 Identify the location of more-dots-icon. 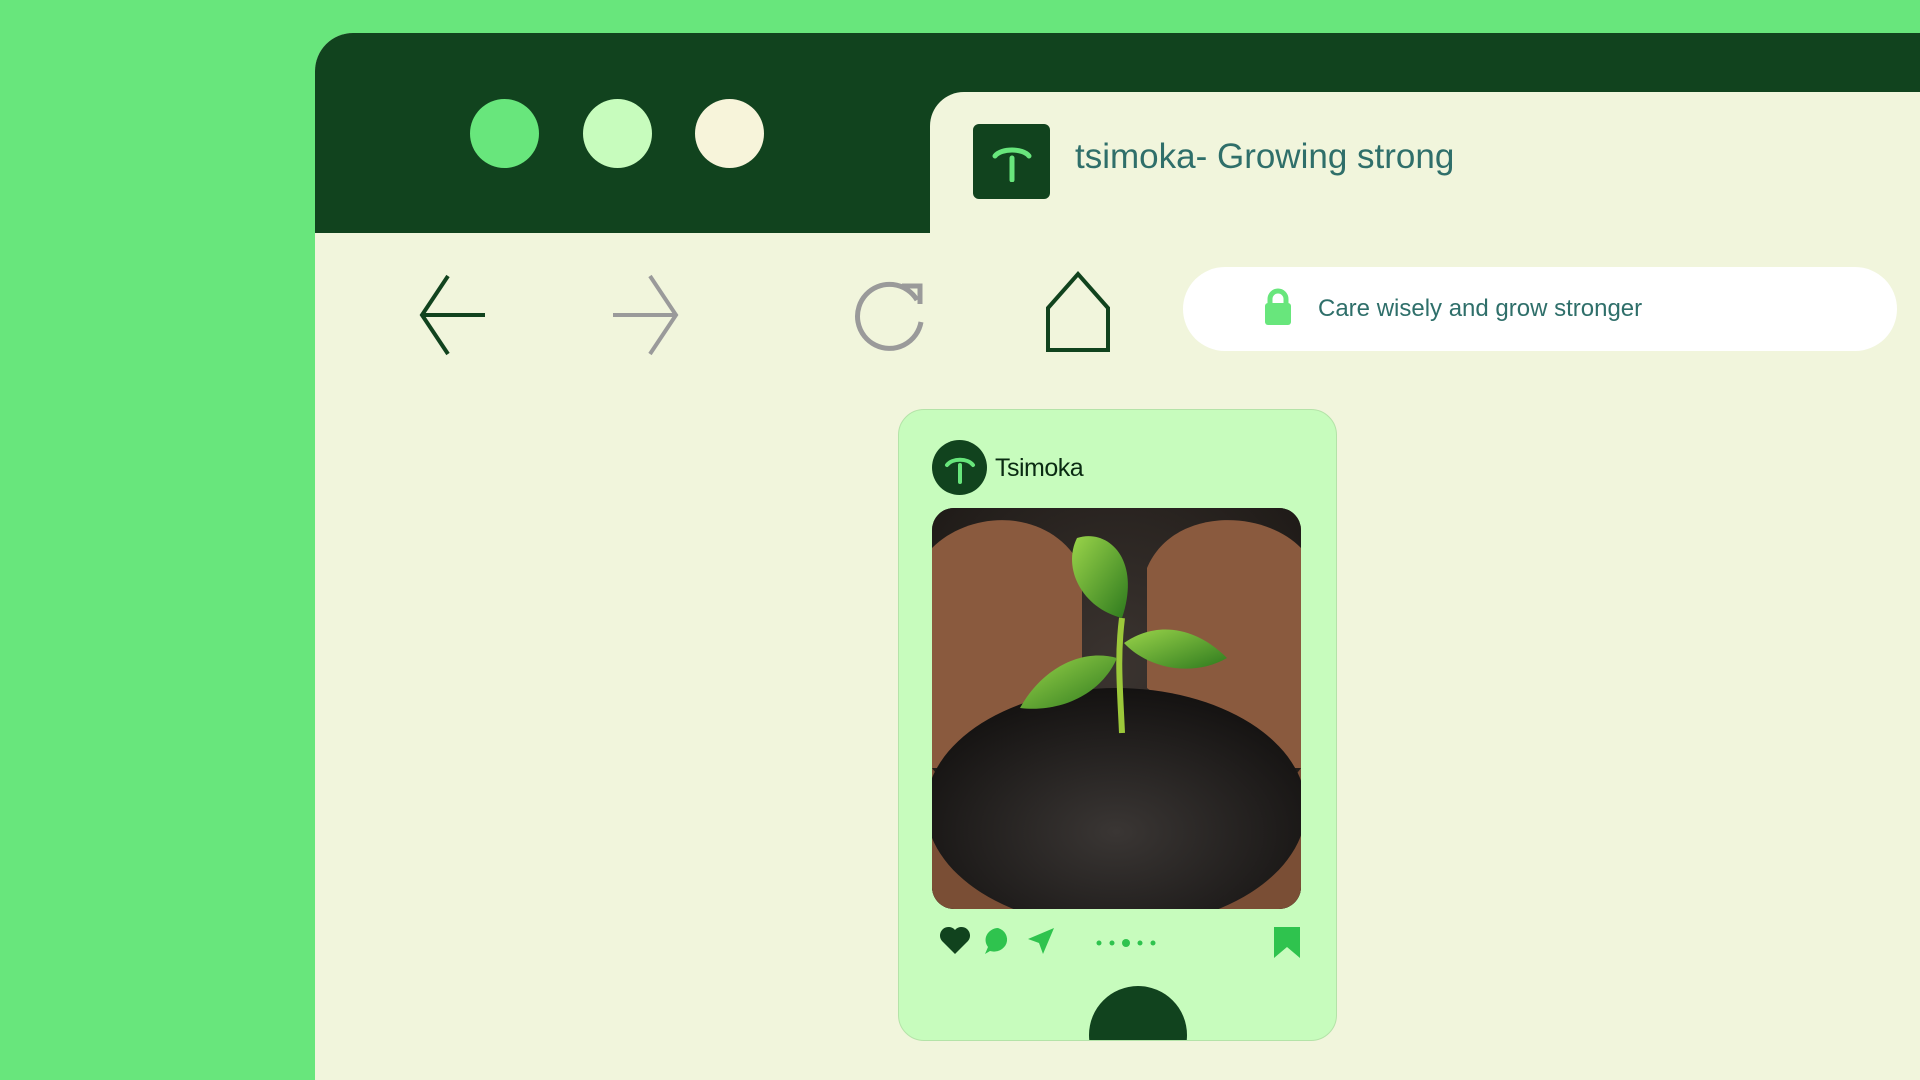
(1126, 943).